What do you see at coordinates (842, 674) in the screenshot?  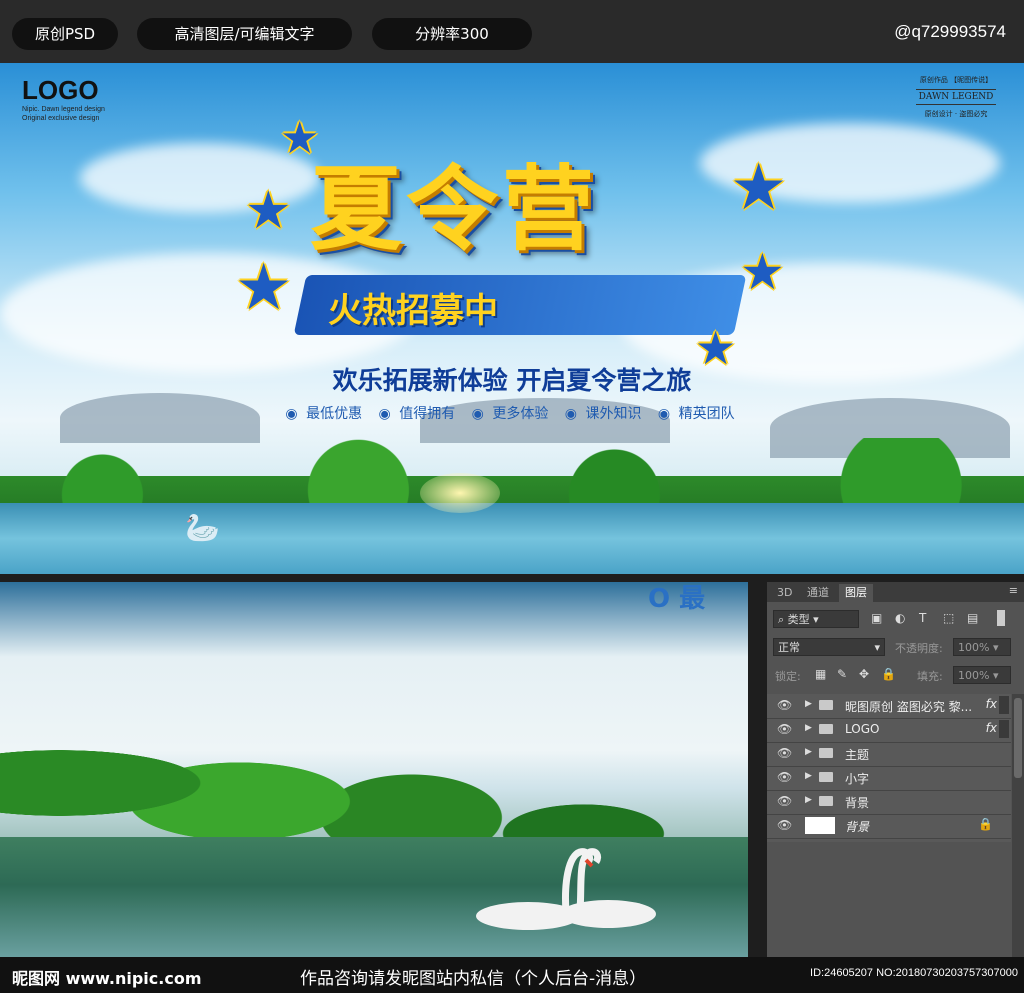 I see `lock-pixels-icon: ✎` at bounding box center [842, 674].